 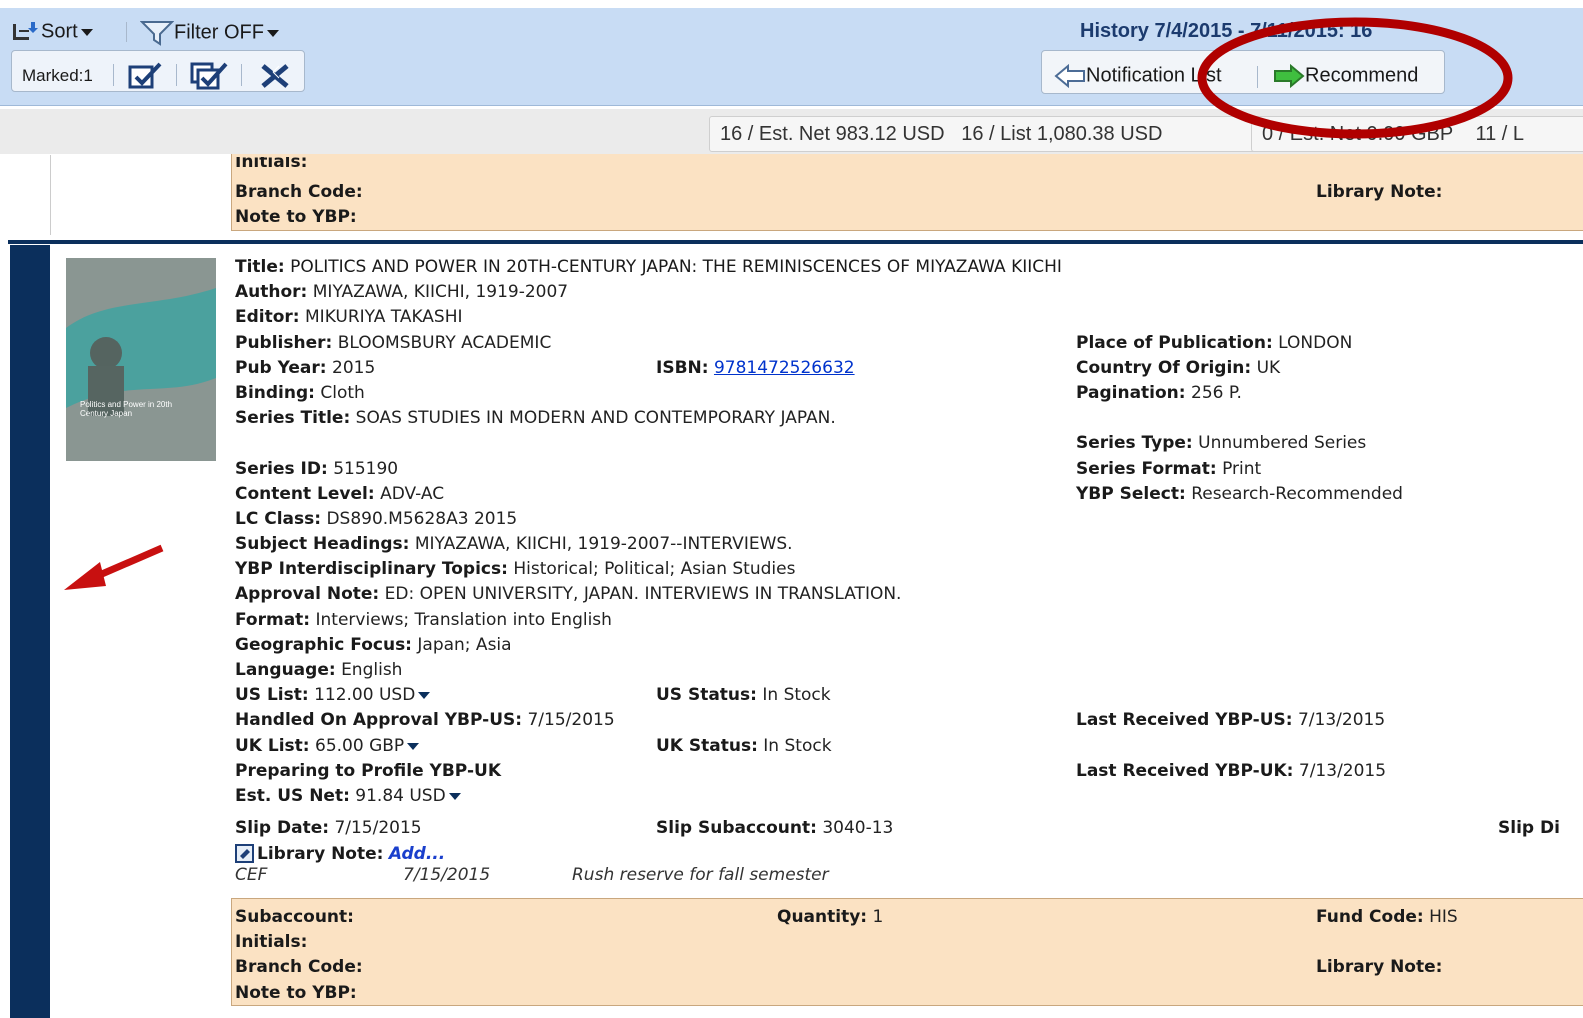 What do you see at coordinates (1268, 368) in the screenshot?
I see `country-value: UK` at bounding box center [1268, 368].